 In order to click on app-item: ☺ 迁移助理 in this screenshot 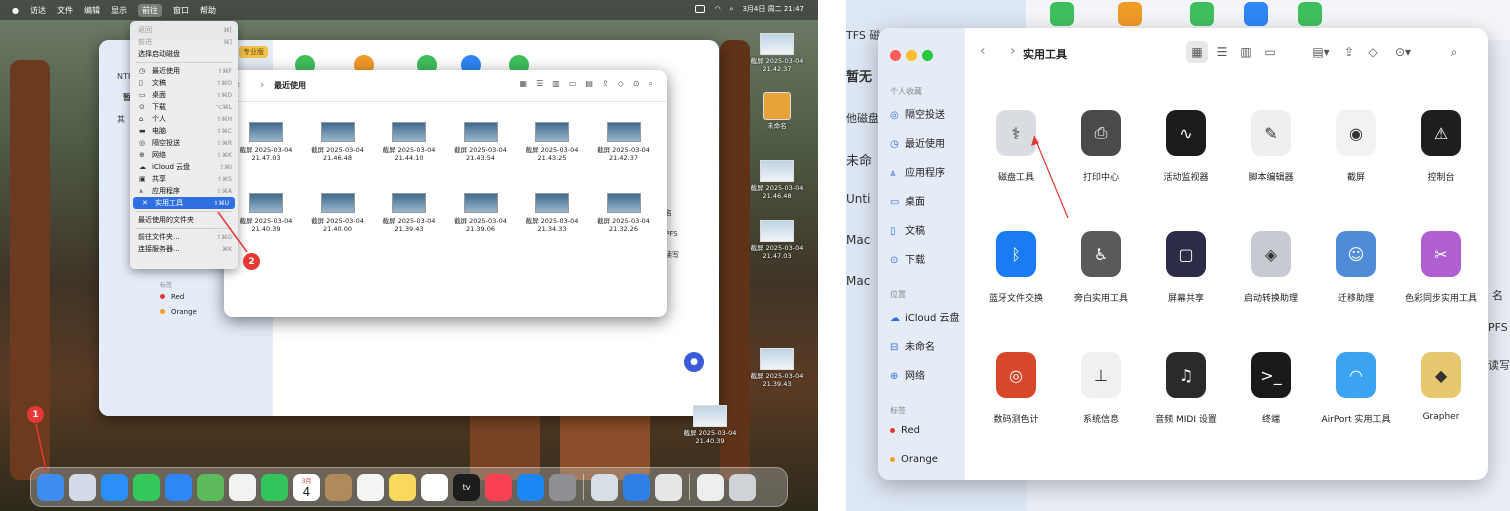, I will do `click(1356, 267)`.